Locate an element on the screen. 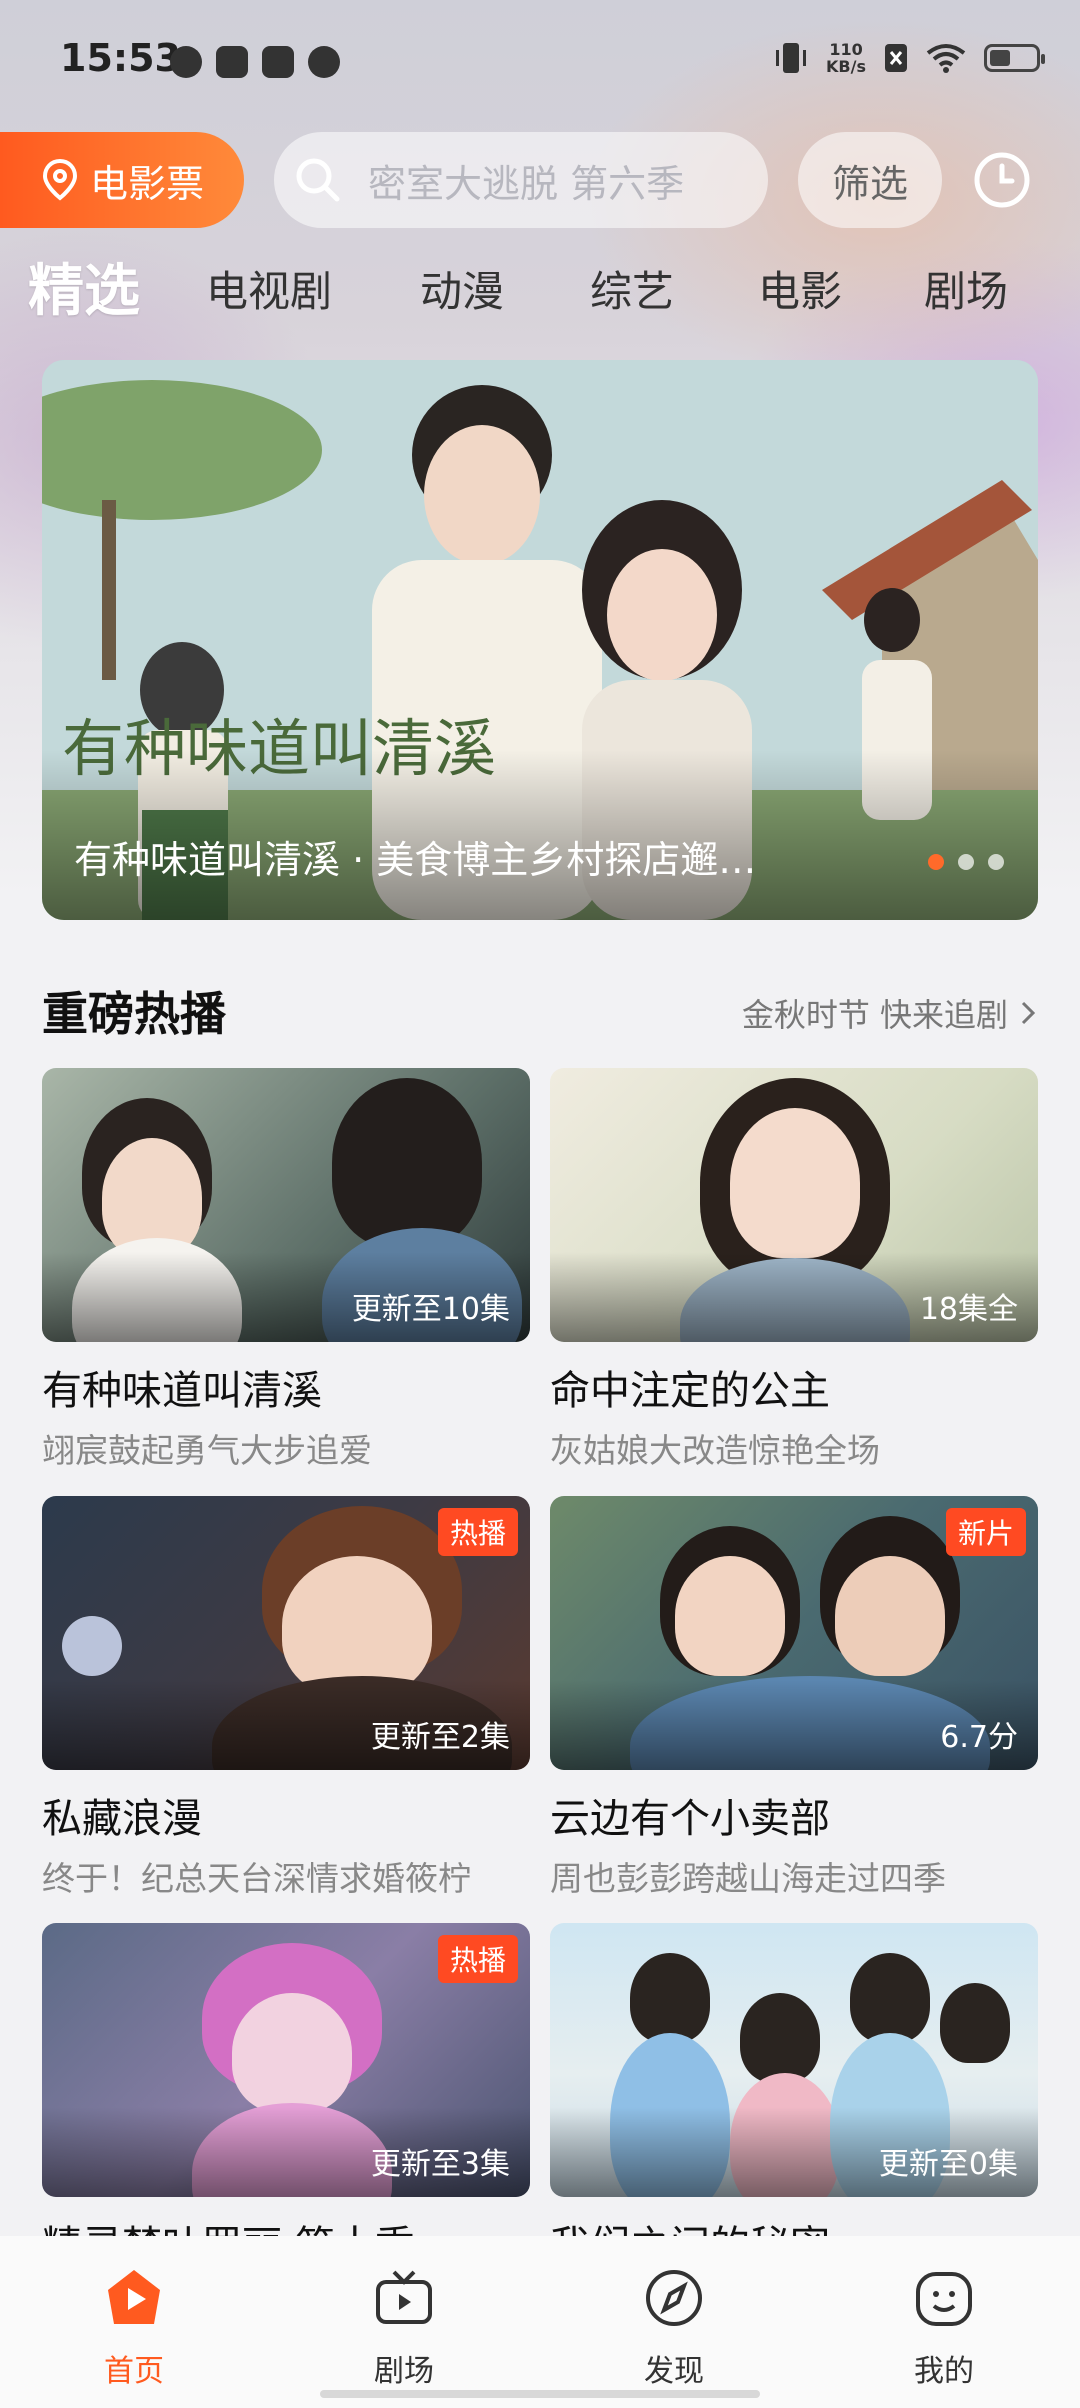 This screenshot has width=1080, height=2408. drama-subtitle: 灰姑娘大改造惊艳全场 is located at coordinates (715, 1450).